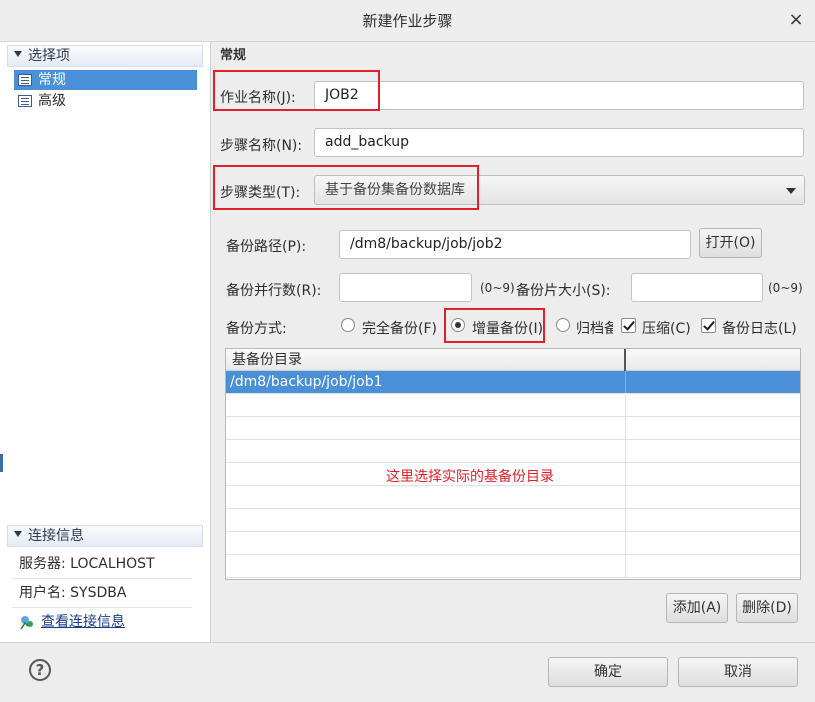 The image size is (815, 702). I want to click on dialog-title: 新建作业步骤, so click(407, 21).